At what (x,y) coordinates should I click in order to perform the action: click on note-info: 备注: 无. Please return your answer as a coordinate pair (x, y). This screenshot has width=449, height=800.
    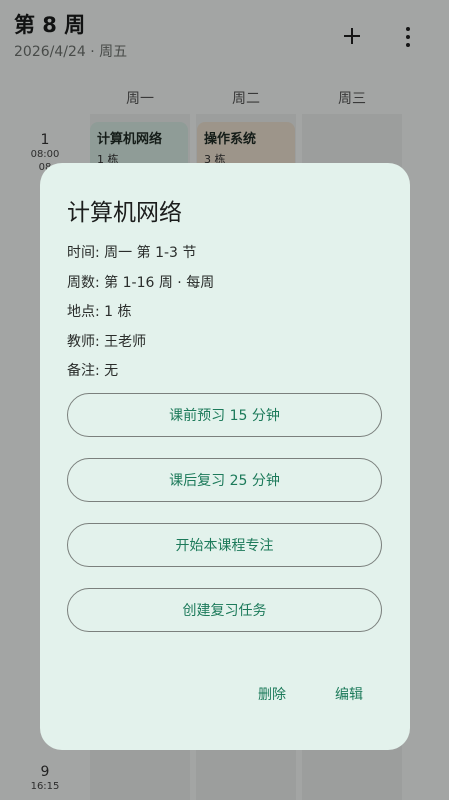
    Looking at the image, I should click on (93, 371).